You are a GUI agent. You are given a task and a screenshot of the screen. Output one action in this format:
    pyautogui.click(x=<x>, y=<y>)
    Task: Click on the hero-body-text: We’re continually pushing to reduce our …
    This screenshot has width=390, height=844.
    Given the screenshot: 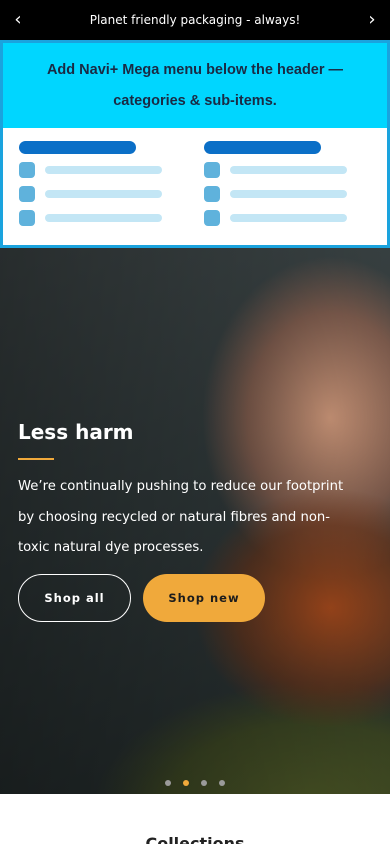 What is the action you would take?
    pyautogui.click(x=181, y=517)
    